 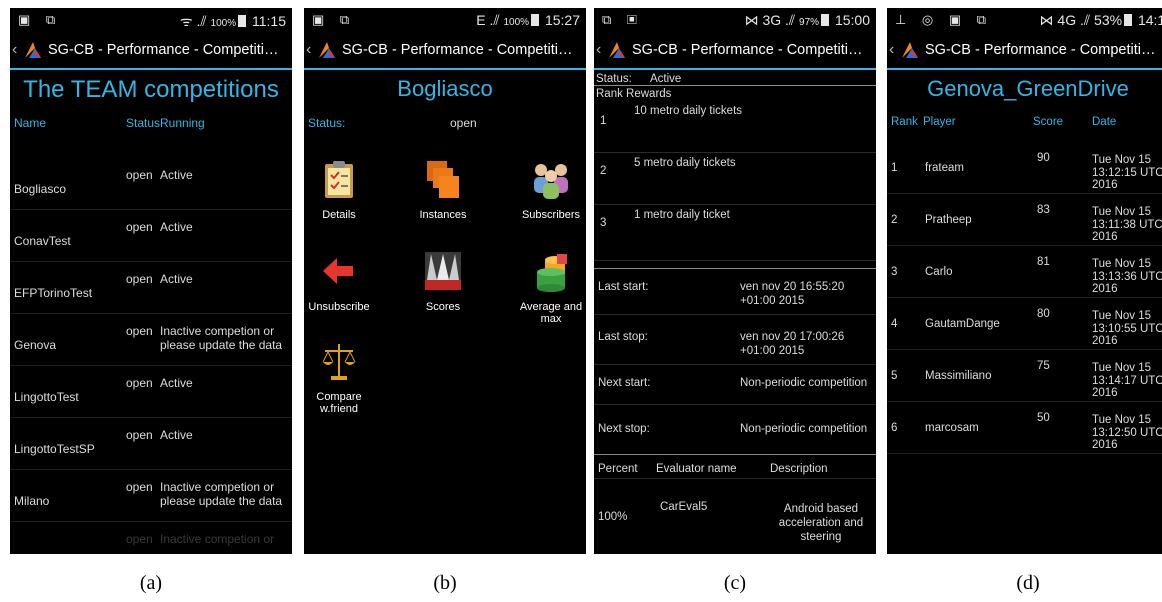 What do you see at coordinates (1043, 418) in the screenshot?
I see `player-score: 50` at bounding box center [1043, 418].